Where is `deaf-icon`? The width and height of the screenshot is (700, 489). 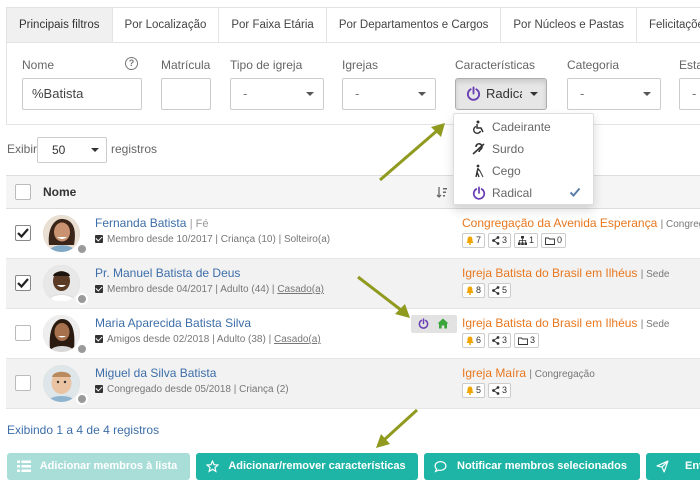 deaf-icon is located at coordinates (478, 149).